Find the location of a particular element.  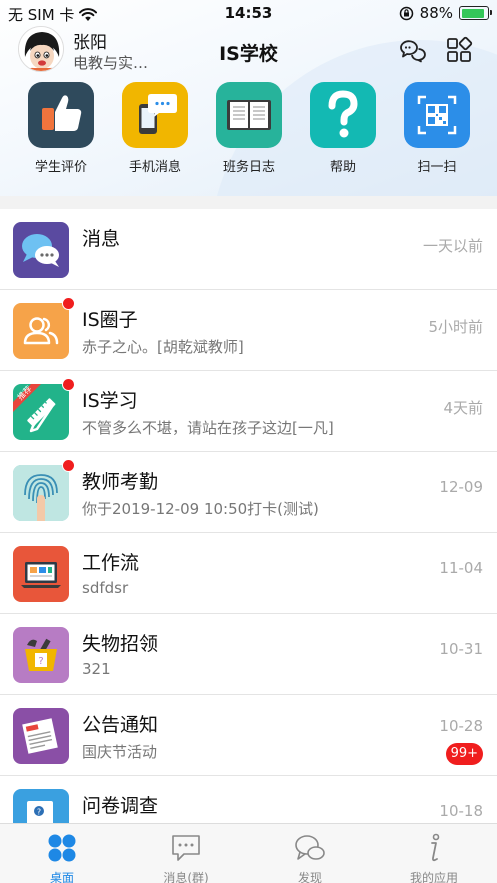

row-title: 失物招领 is located at coordinates (120, 644).